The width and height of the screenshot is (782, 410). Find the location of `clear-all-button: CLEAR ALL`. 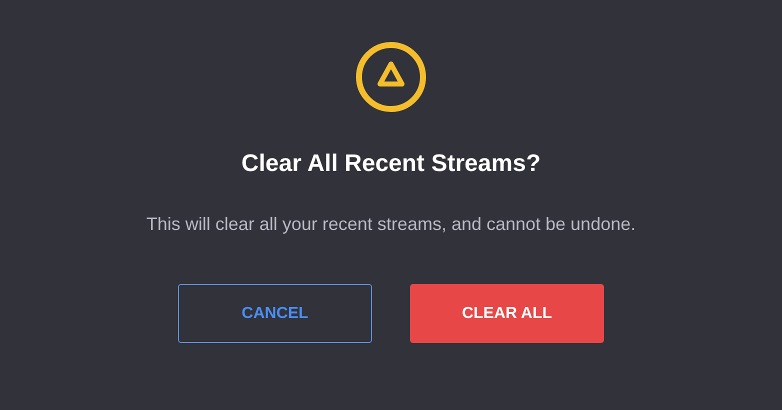

clear-all-button: CLEAR ALL is located at coordinates (507, 313).